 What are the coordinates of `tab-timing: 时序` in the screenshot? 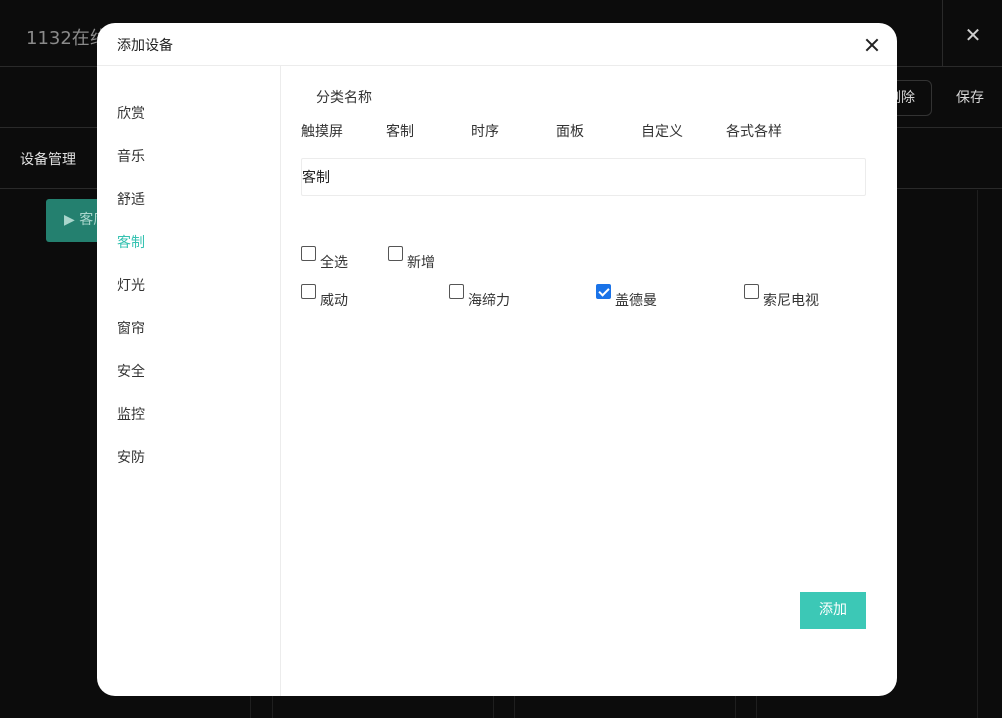 It's located at (485, 131).